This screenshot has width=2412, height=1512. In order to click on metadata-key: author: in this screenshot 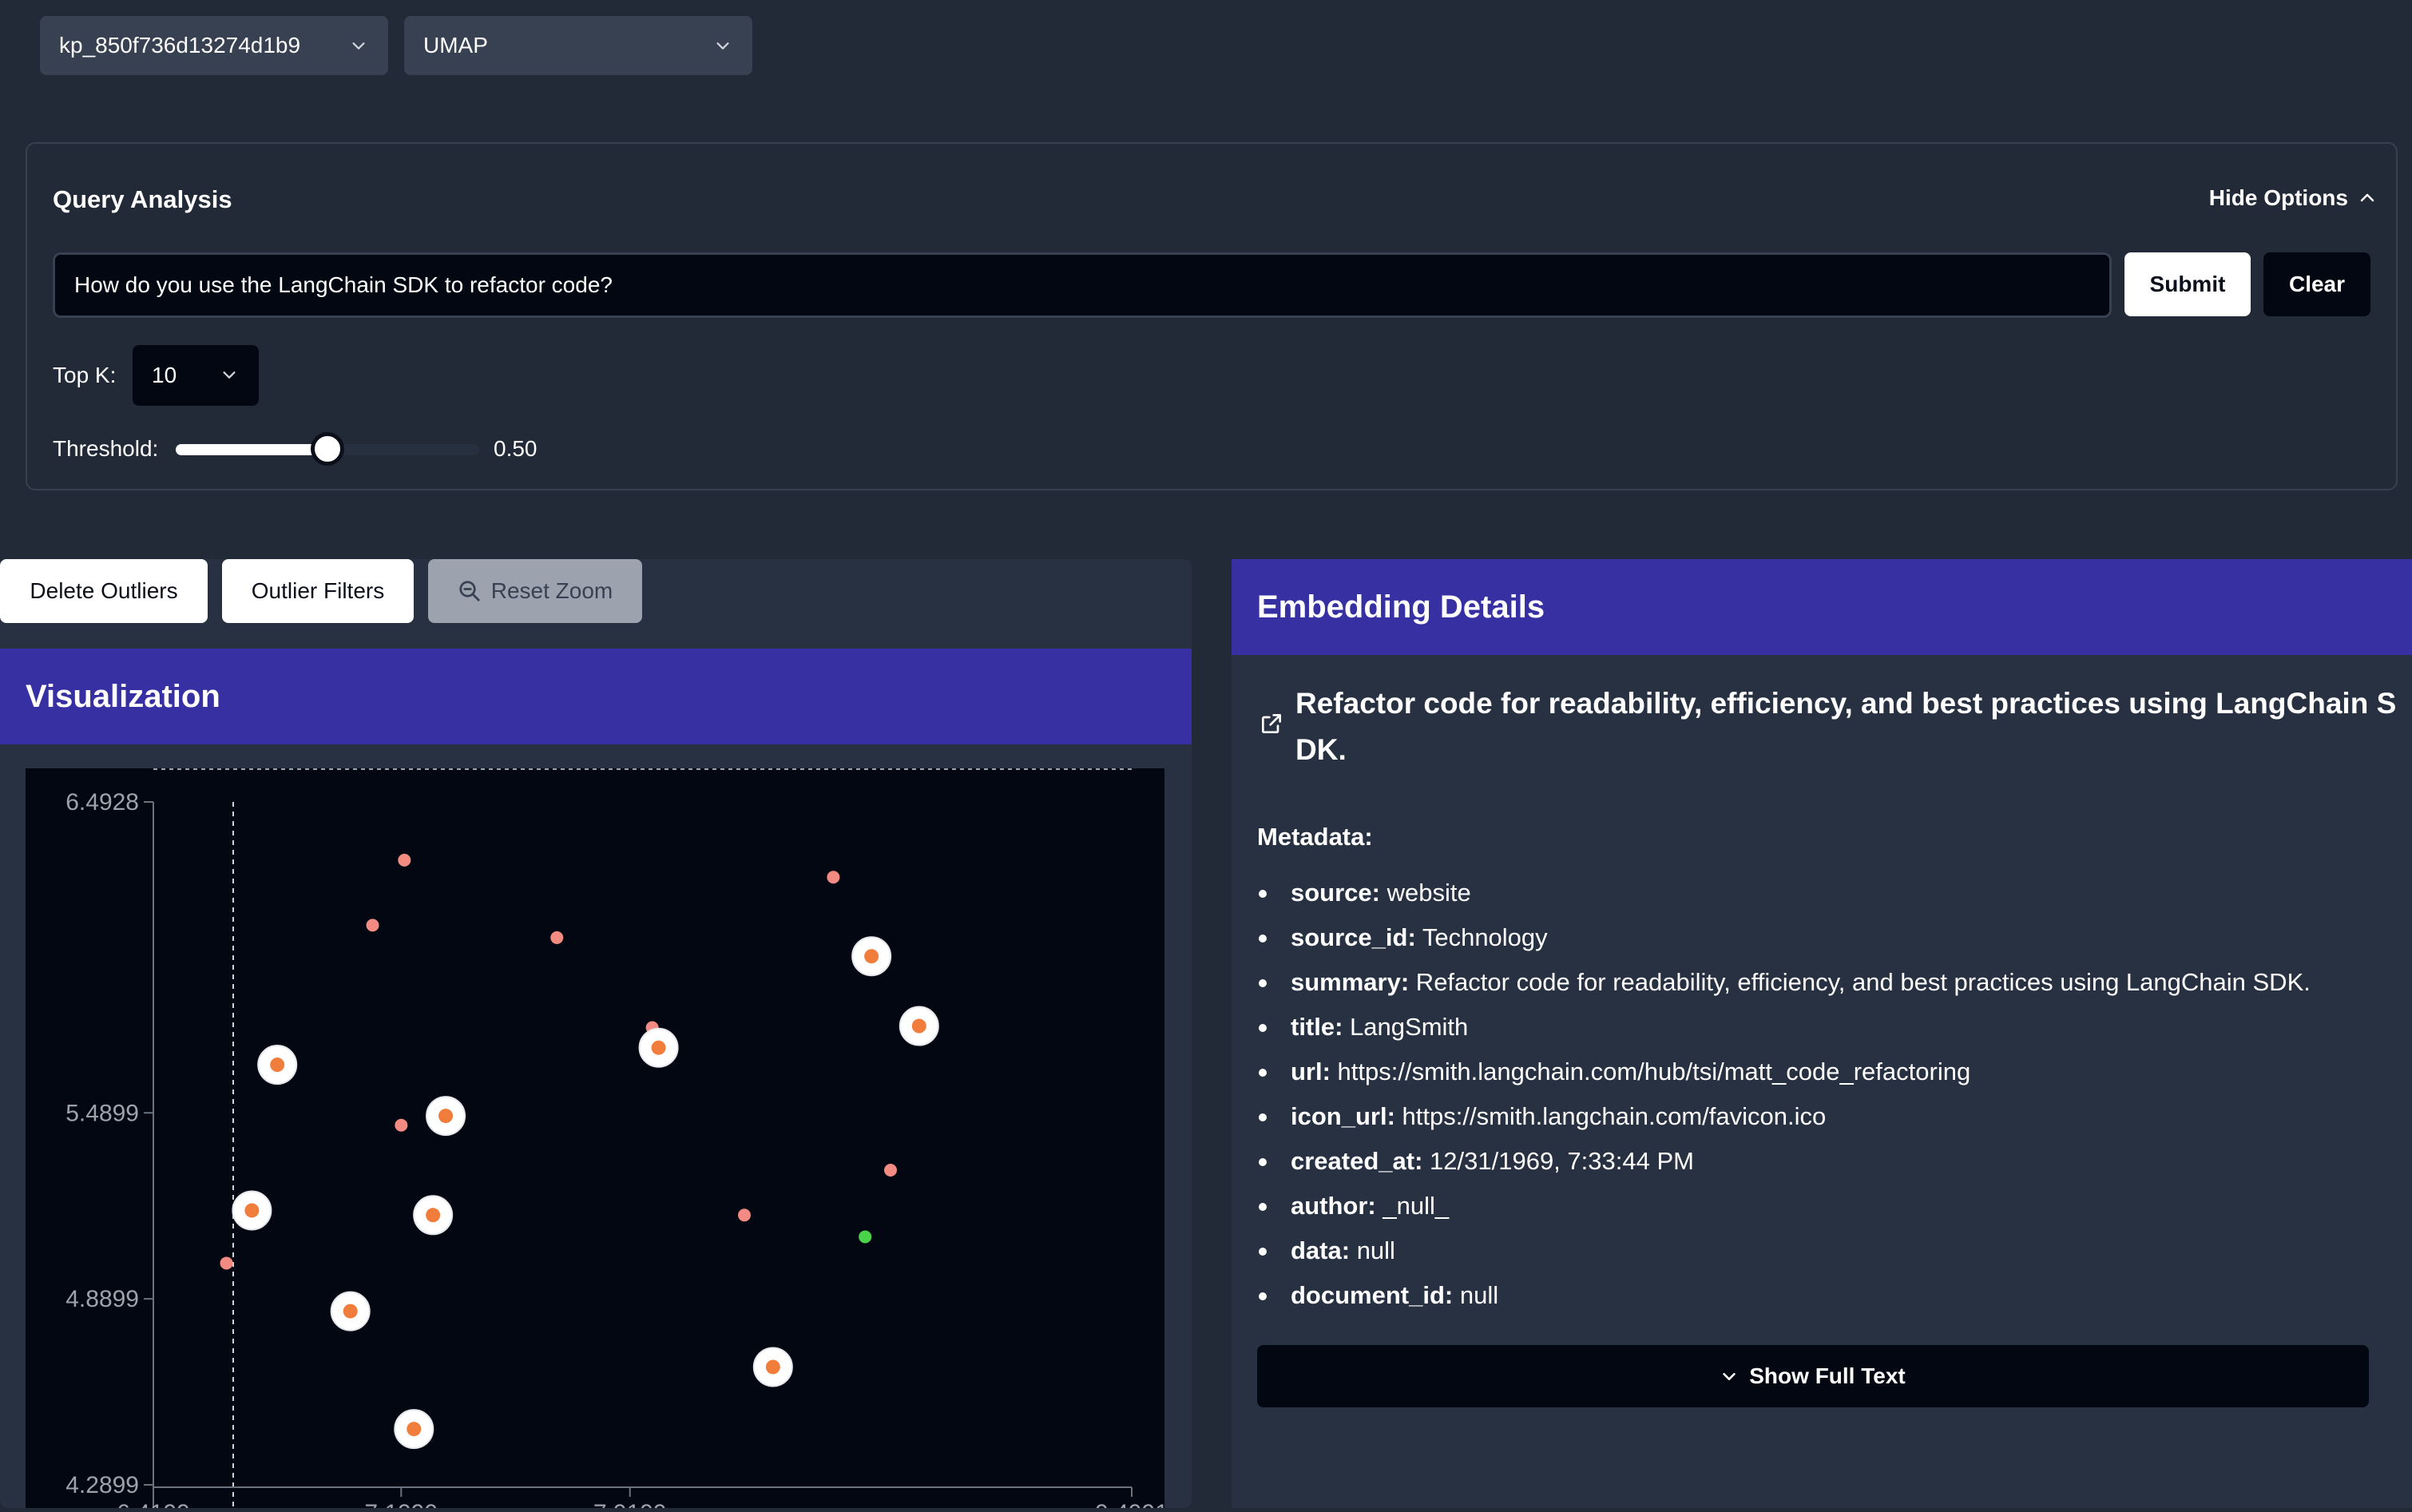, I will do `click(1333, 1206)`.